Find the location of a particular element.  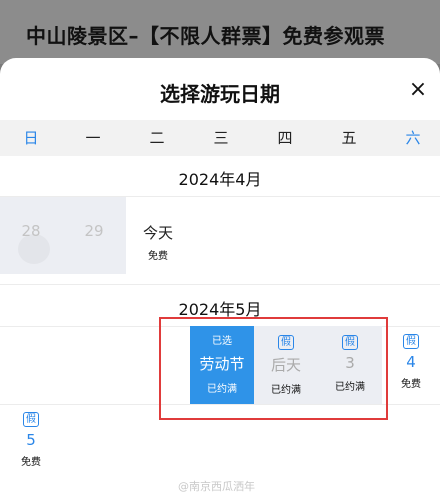

day-cell-29: 29 is located at coordinates (94, 231).